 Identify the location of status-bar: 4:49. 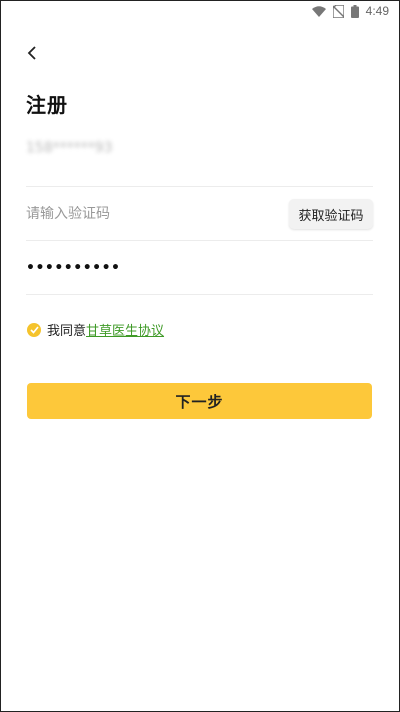
(200, 12).